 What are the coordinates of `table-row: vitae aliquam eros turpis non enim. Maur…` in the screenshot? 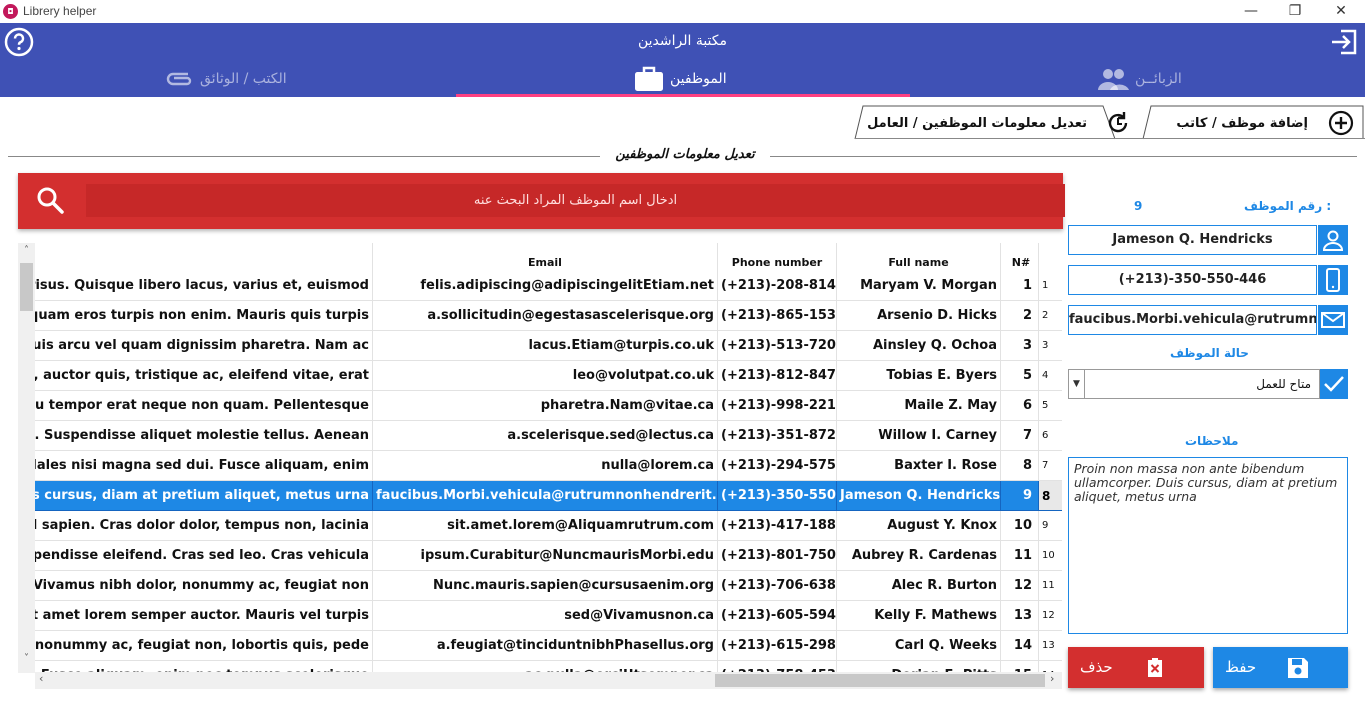 It's located at (548, 316).